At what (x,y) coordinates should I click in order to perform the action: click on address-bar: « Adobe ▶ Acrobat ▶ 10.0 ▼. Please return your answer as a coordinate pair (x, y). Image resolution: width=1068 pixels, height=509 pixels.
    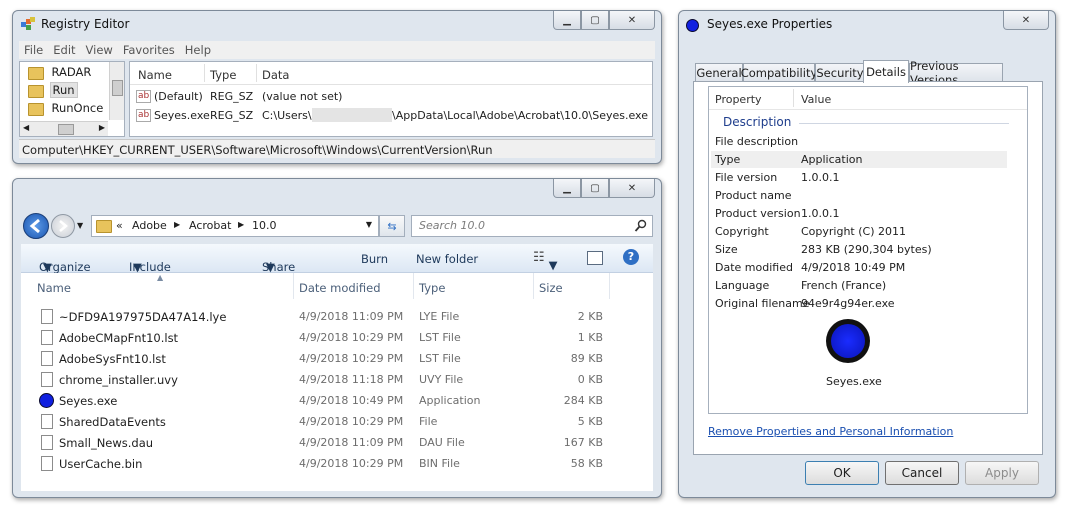
    Looking at the image, I should click on (235, 226).